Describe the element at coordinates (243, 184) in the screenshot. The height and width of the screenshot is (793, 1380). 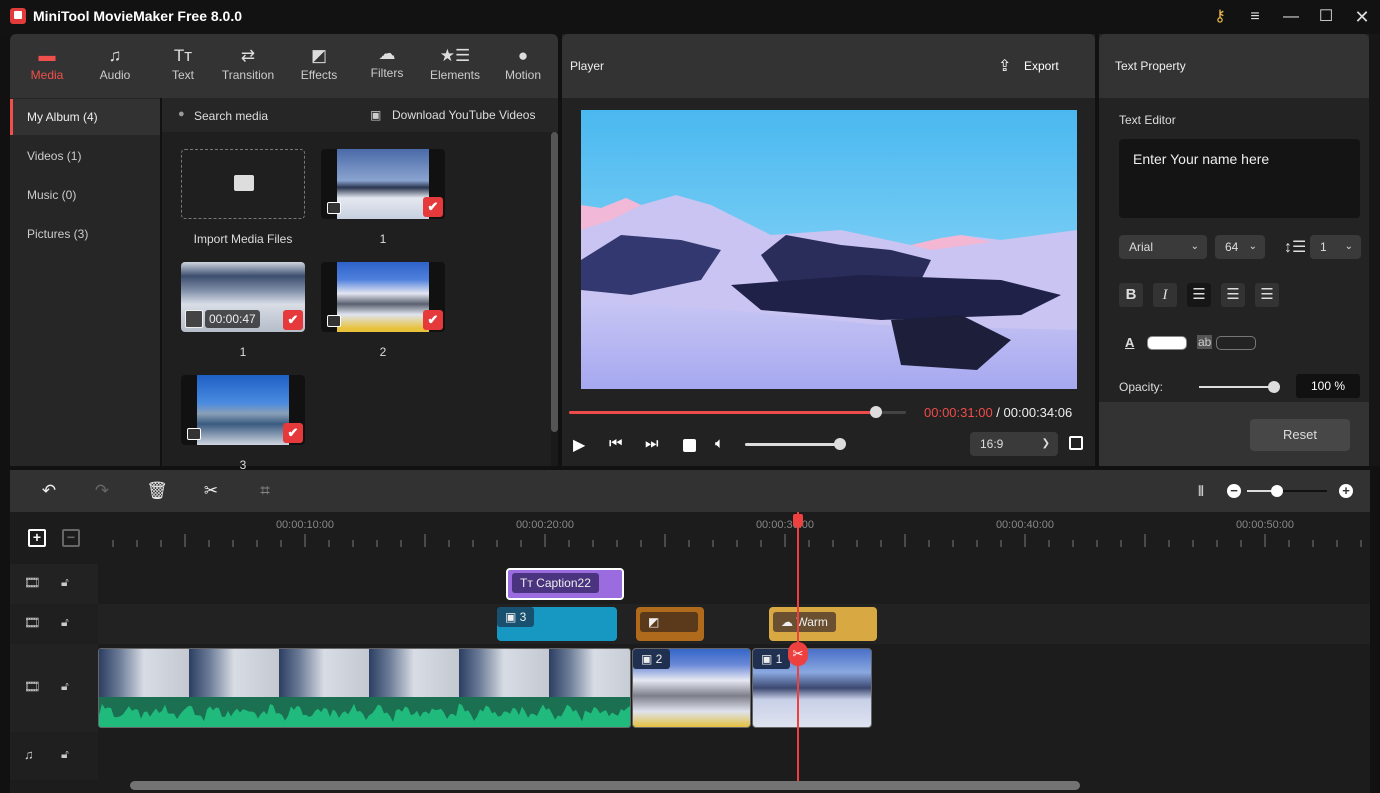
I see `import-media-button` at that location.